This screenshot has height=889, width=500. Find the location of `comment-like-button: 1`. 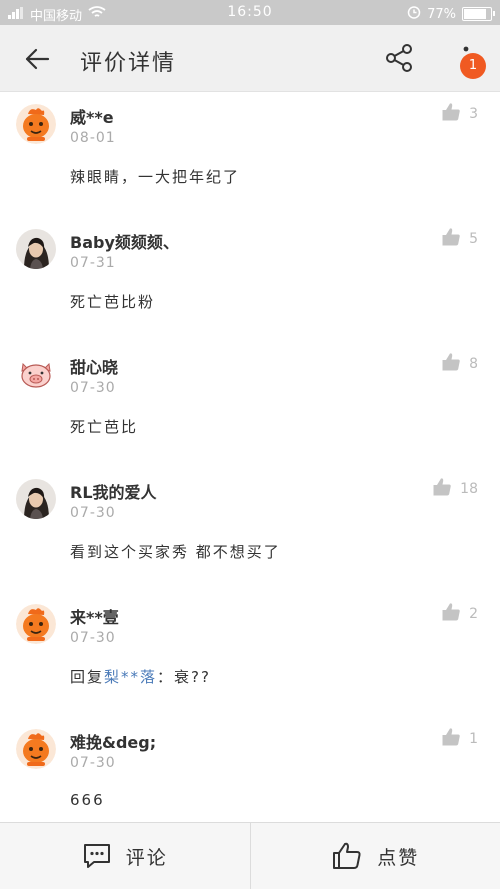

comment-like-button: 1 is located at coordinates (459, 739).